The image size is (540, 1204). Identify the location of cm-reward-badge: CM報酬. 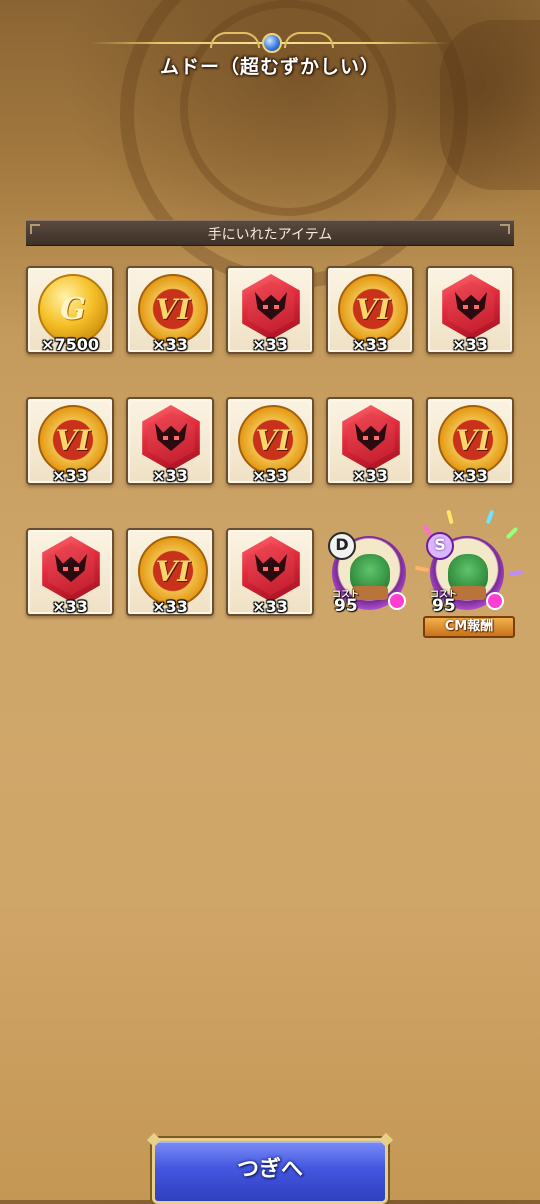
(469, 627).